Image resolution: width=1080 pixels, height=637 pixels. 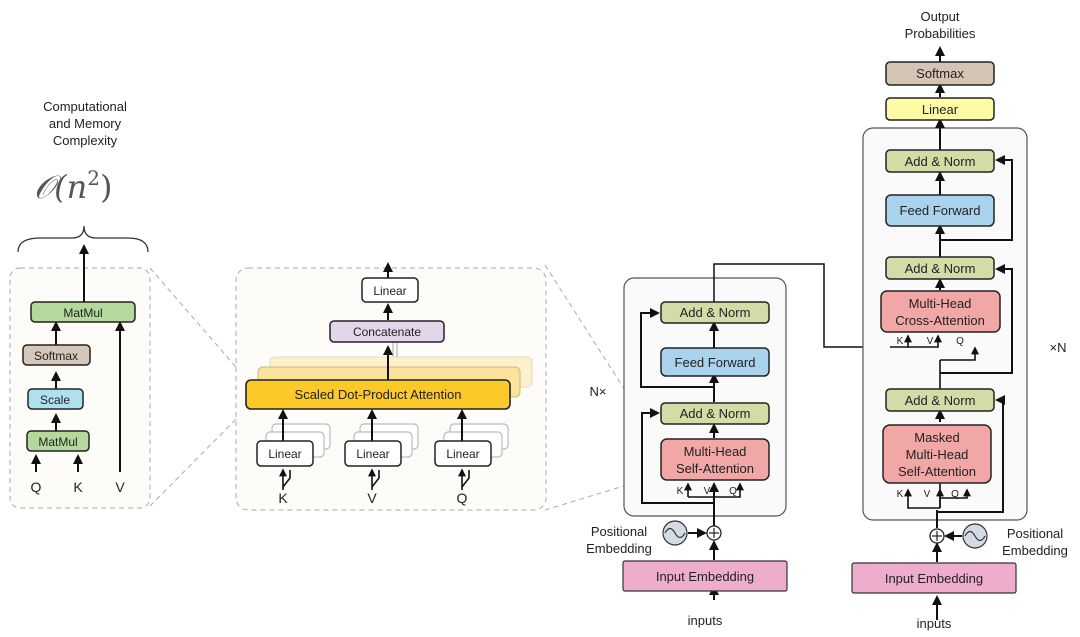 I want to click on mha-input-q: Q, so click(x=462, y=498).